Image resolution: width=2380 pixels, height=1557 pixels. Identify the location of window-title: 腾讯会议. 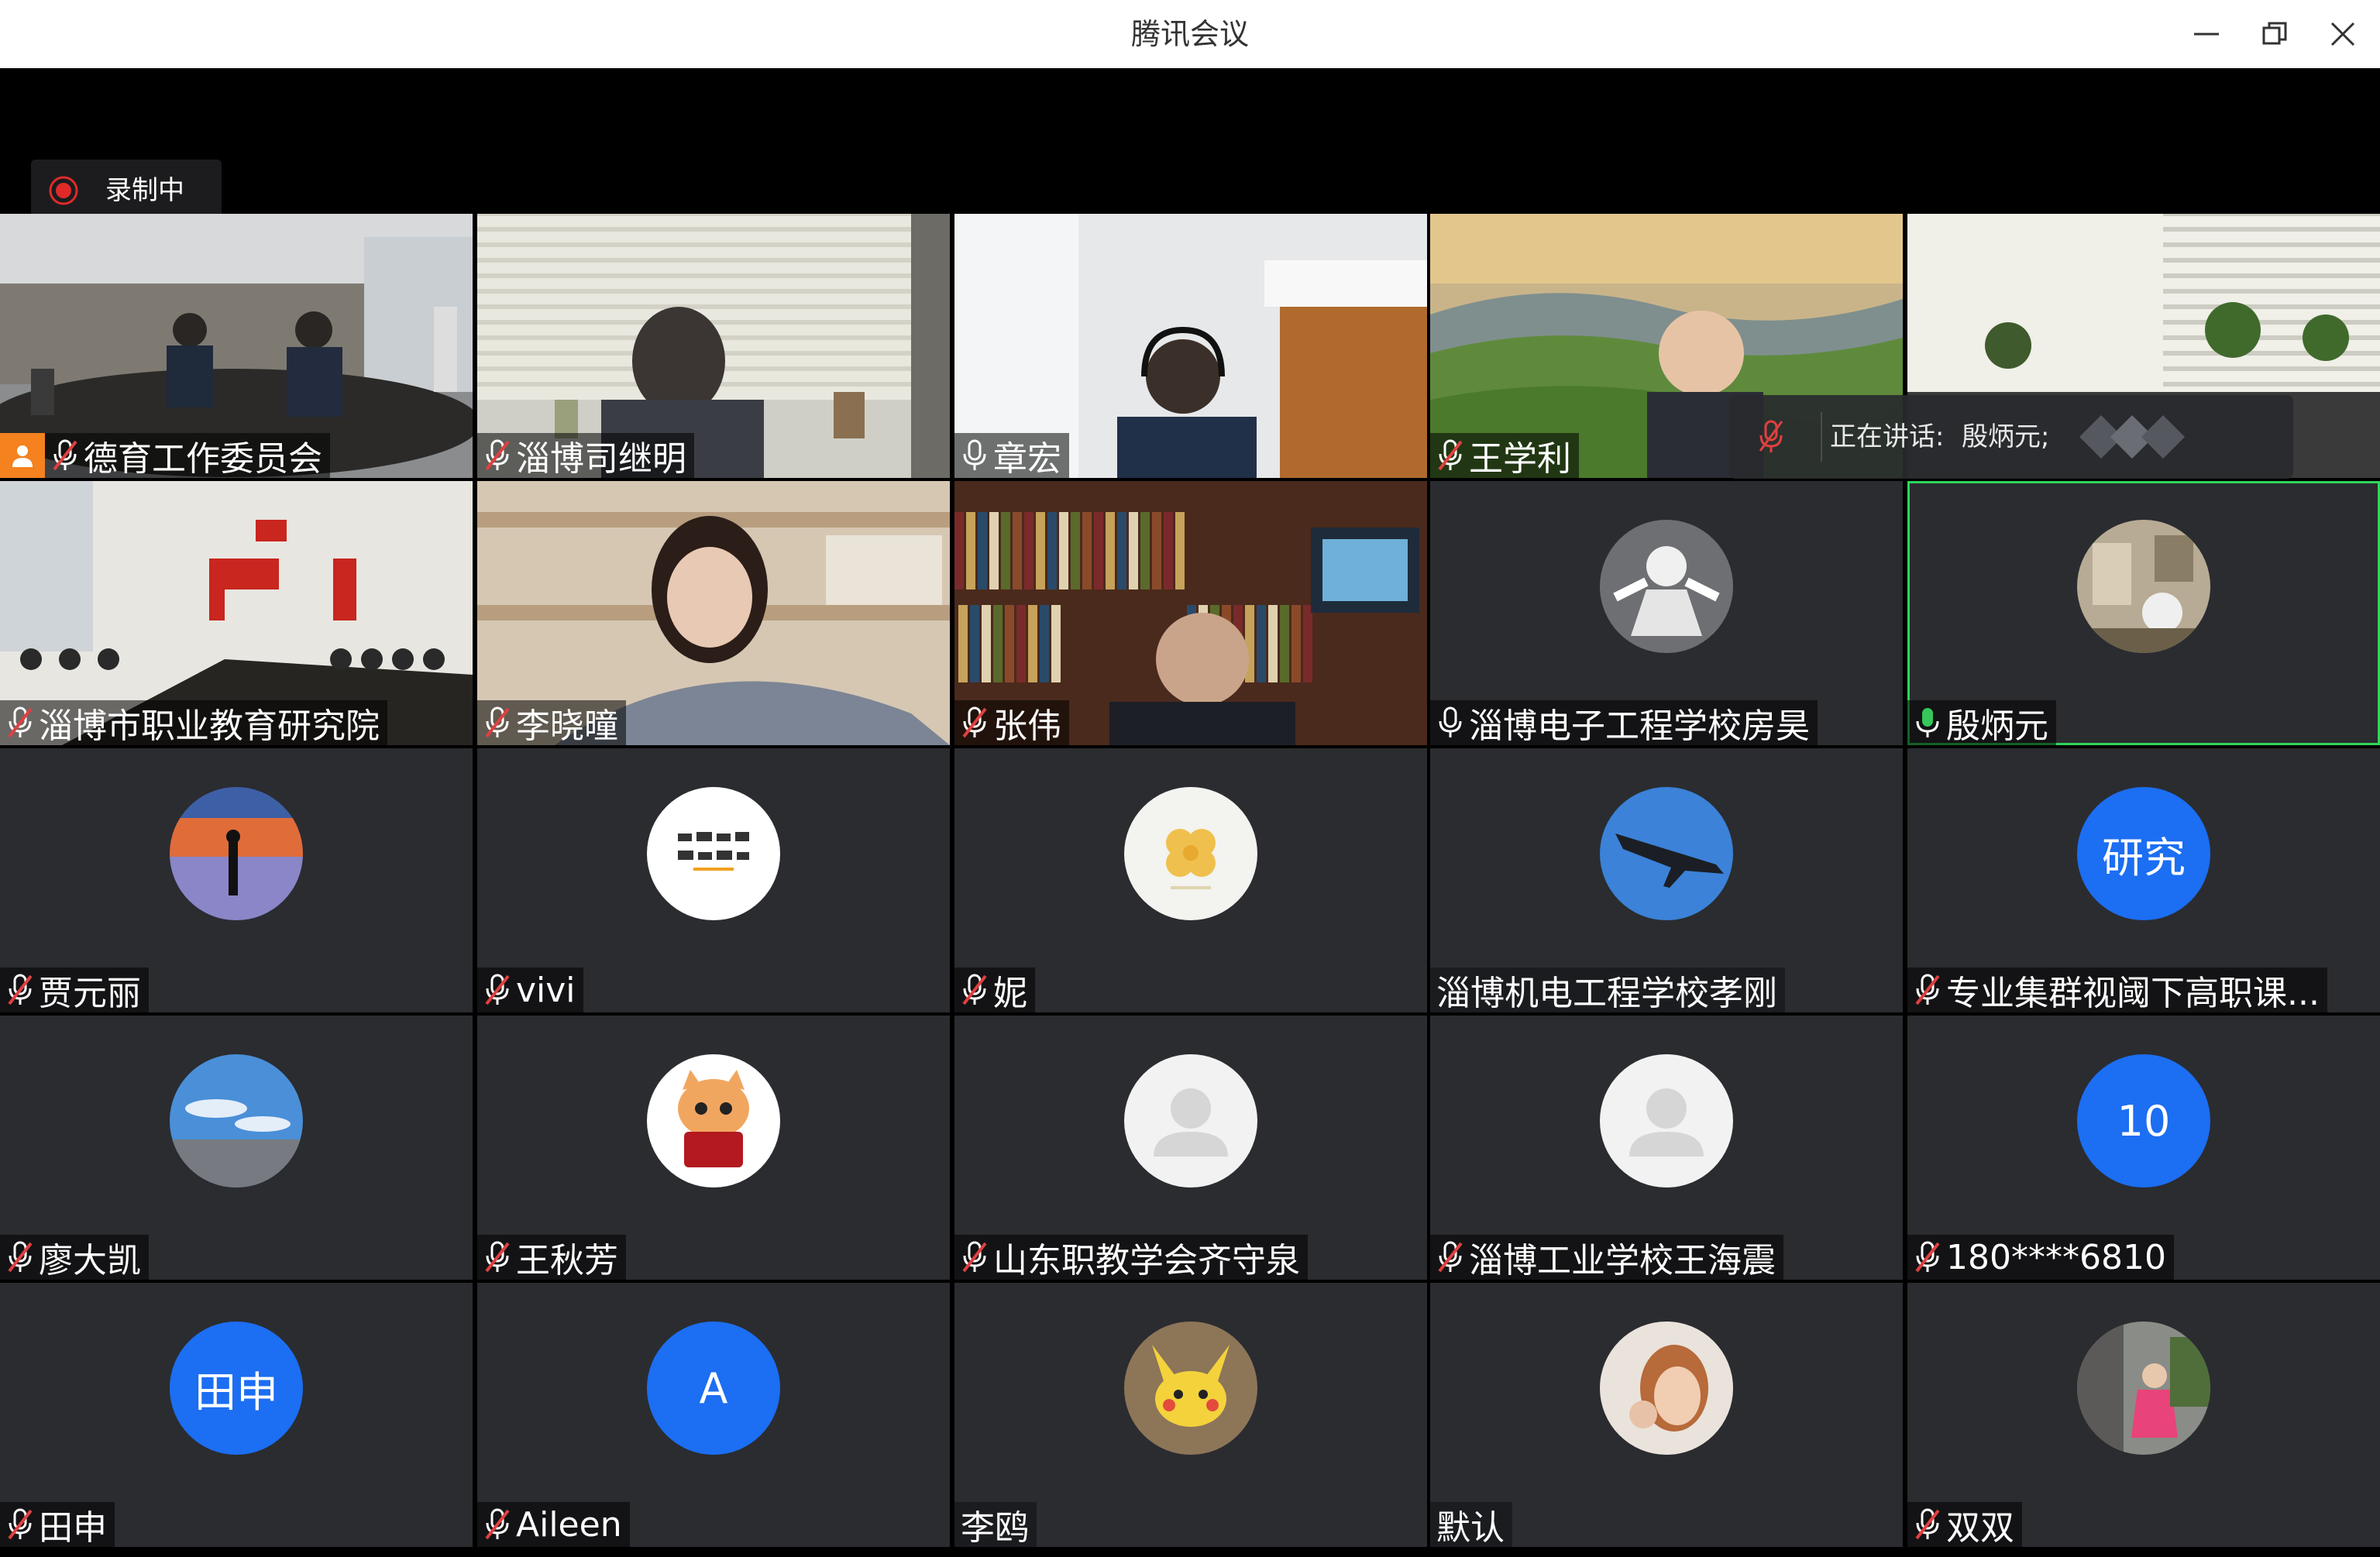
(1189, 34).